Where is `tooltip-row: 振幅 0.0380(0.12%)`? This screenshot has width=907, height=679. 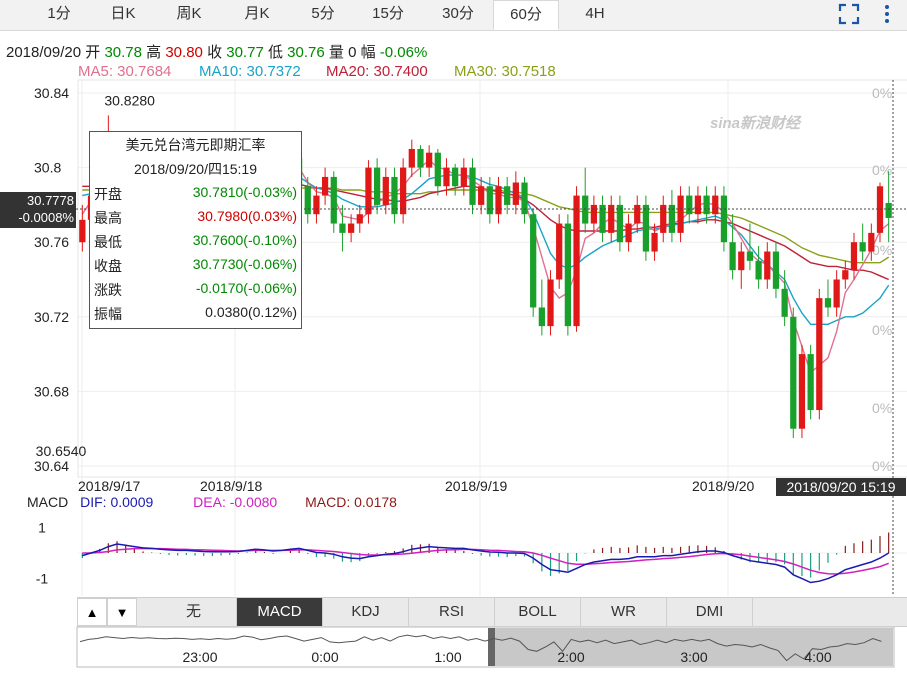
tooltip-row: 振幅 0.0380(0.12%) is located at coordinates (195, 314).